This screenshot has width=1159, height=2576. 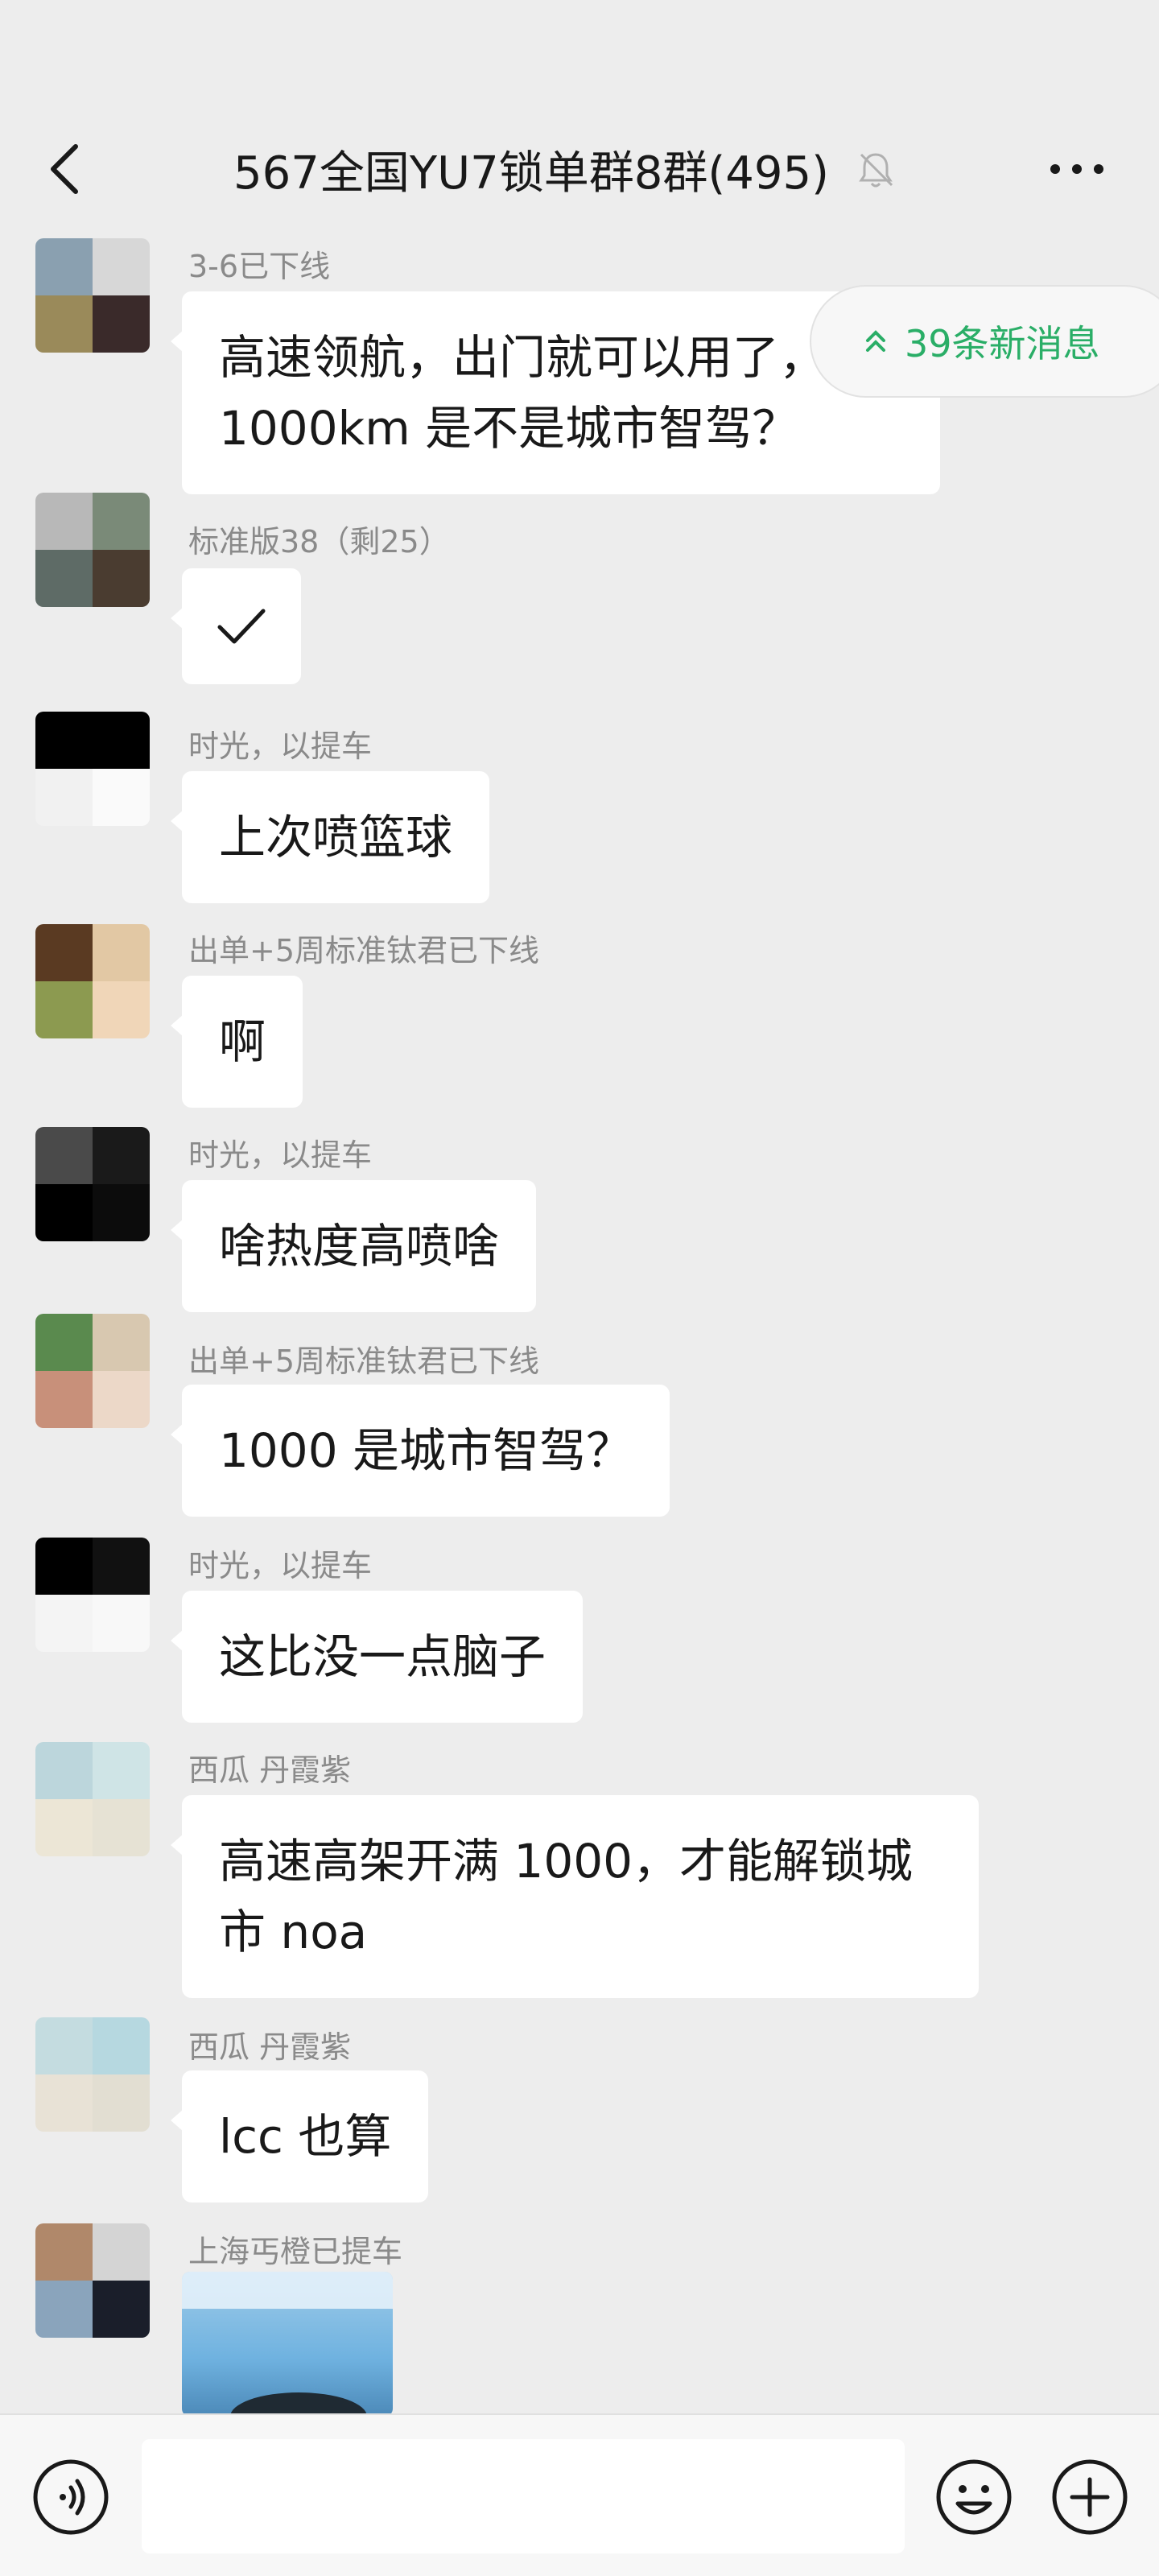 What do you see at coordinates (509, 428) in the screenshot?
I see `message-text-line: 1000km 是不是城市智驾？` at bounding box center [509, 428].